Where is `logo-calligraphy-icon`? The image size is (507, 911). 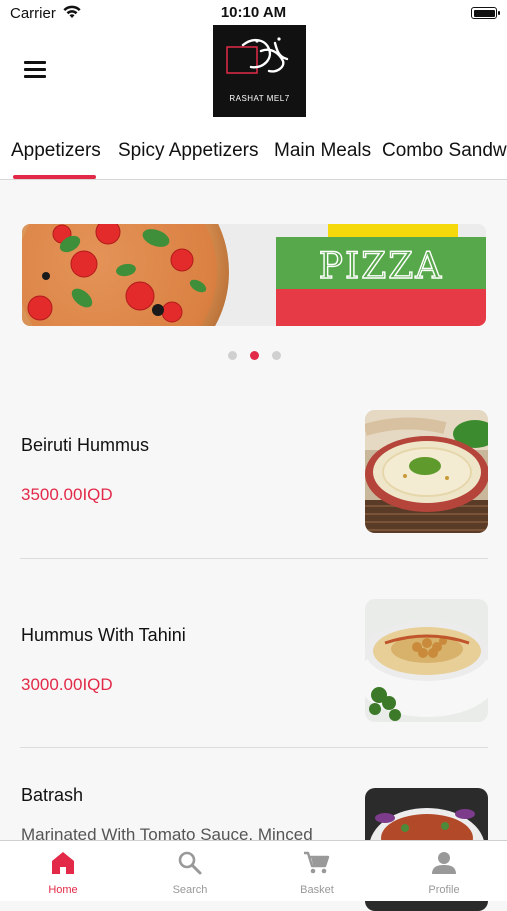 logo-calligraphy-icon is located at coordinates (257, 55).